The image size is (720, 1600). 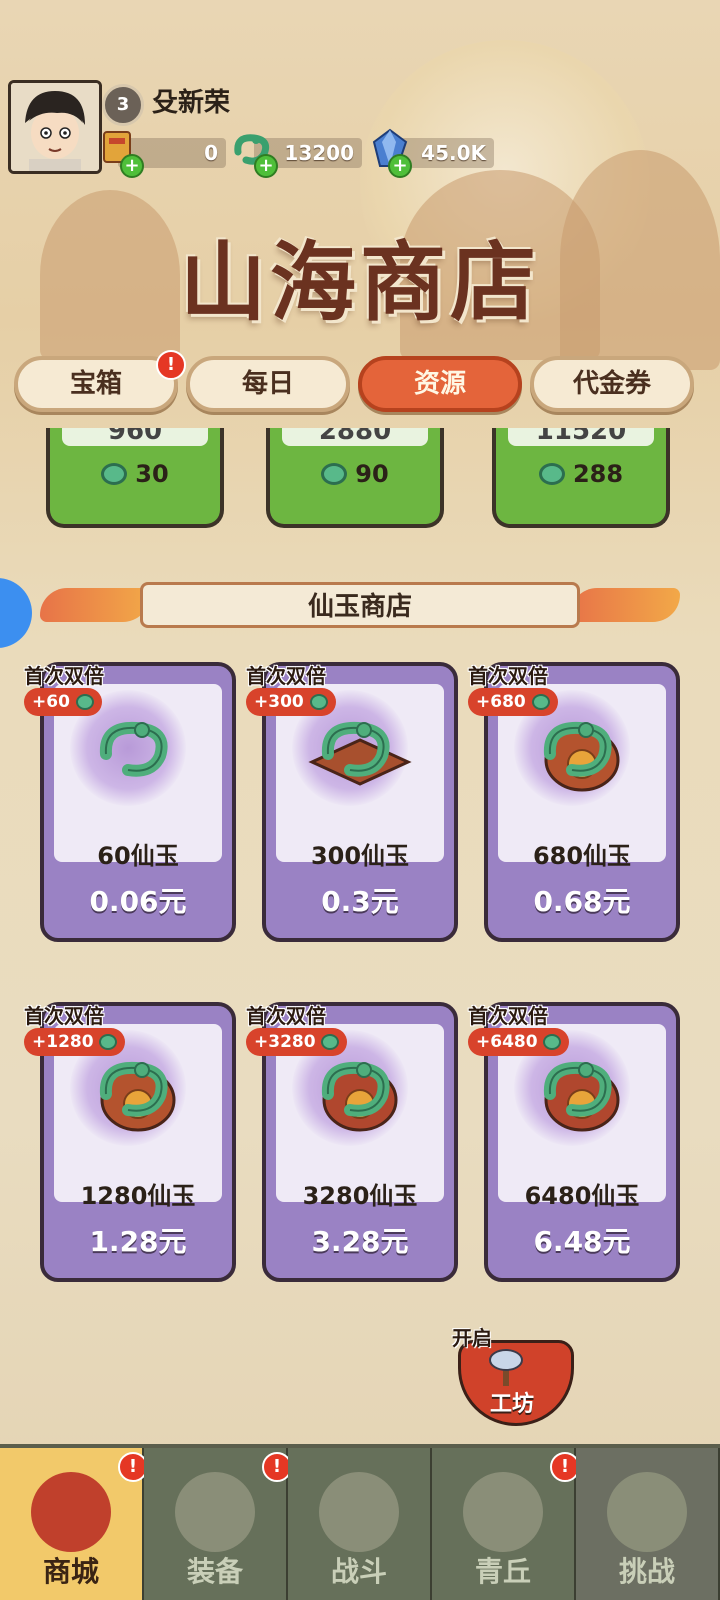 I want to click on resource-card: 960 30, so click(x=135, y=478).